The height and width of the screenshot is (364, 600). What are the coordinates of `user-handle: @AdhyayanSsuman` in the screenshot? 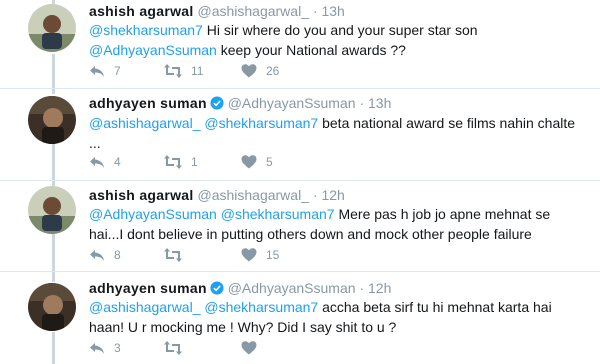 It's located at (292, 288).